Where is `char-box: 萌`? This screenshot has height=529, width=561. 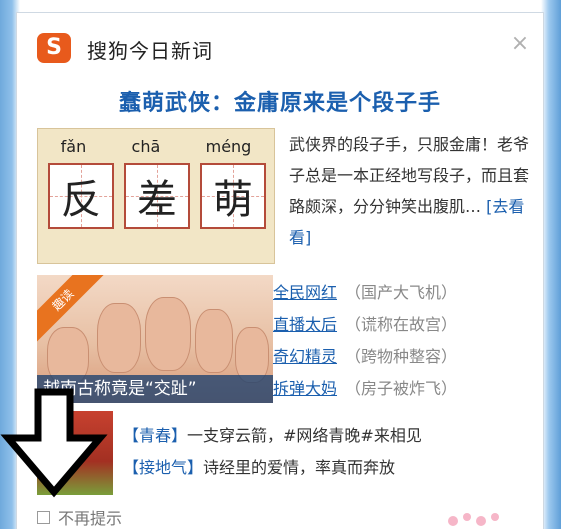
char-box: 萌 is located at coordinates (233, 196).